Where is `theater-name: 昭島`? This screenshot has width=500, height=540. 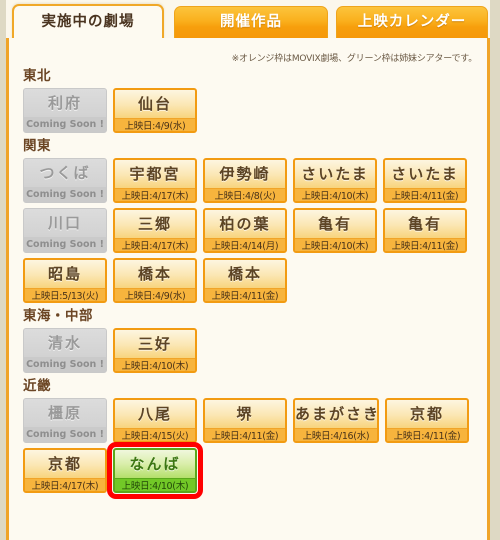 theater-name: 昭島 is located at coordinates (65, 274).